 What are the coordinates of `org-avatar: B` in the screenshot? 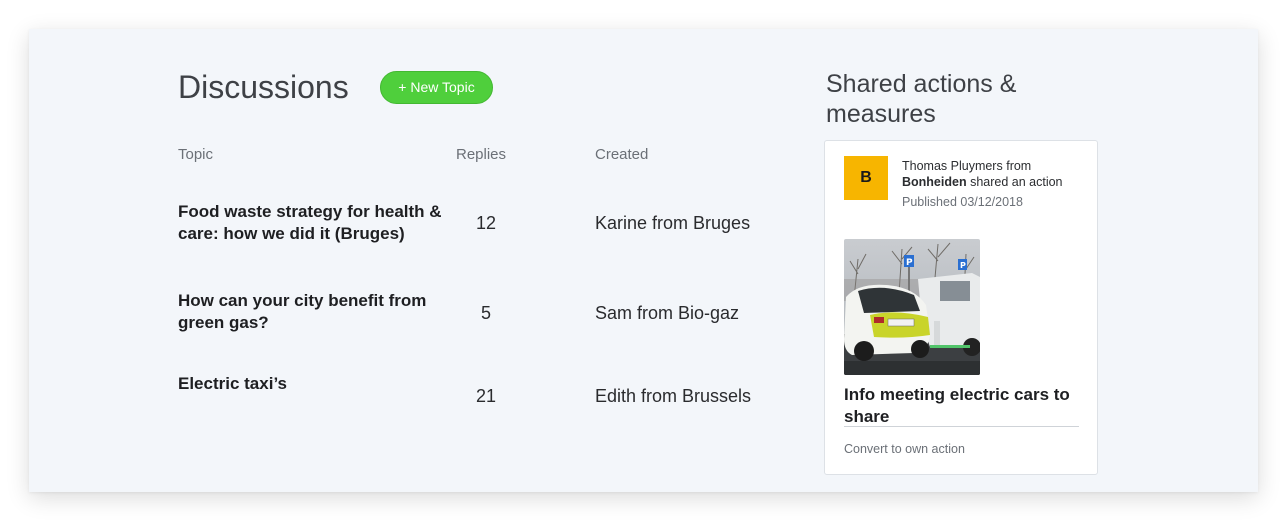 It's located at (866, 178).